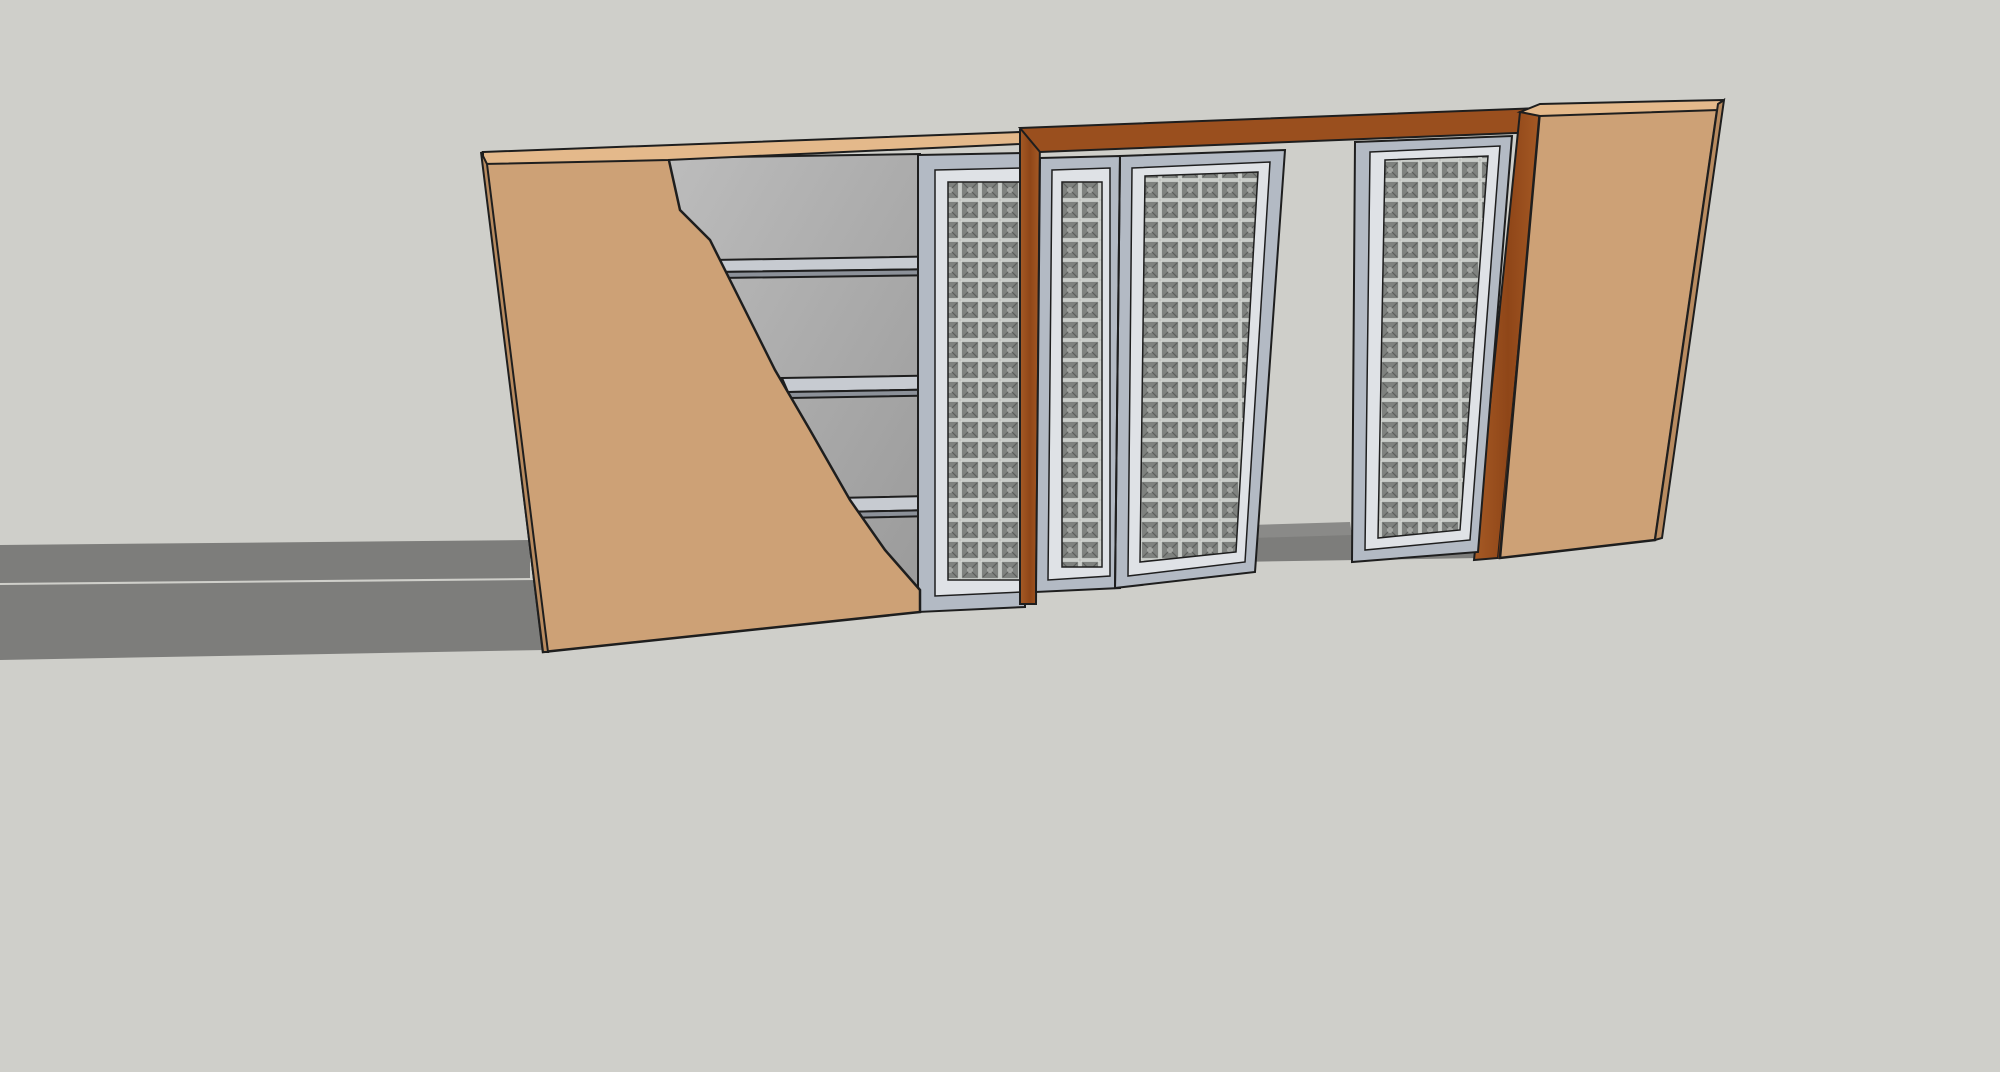 The image size is (2000, 1072). I want to click on left-pocket-door, so click(971, 382).